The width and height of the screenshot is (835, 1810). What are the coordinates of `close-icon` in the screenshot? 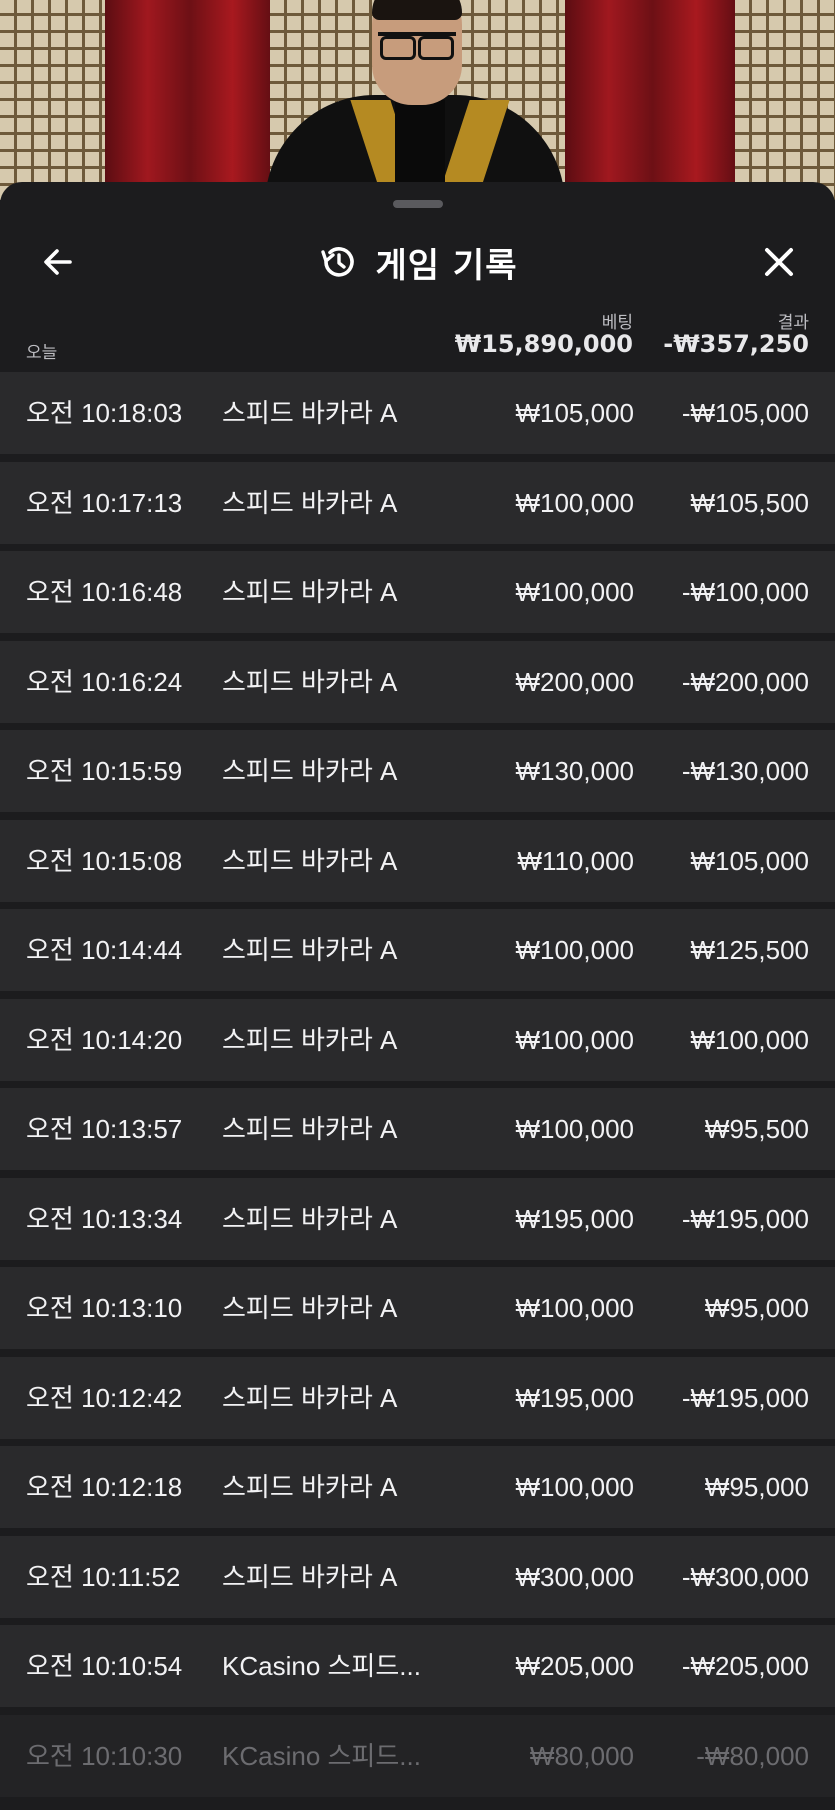 It's located at (779, 262).